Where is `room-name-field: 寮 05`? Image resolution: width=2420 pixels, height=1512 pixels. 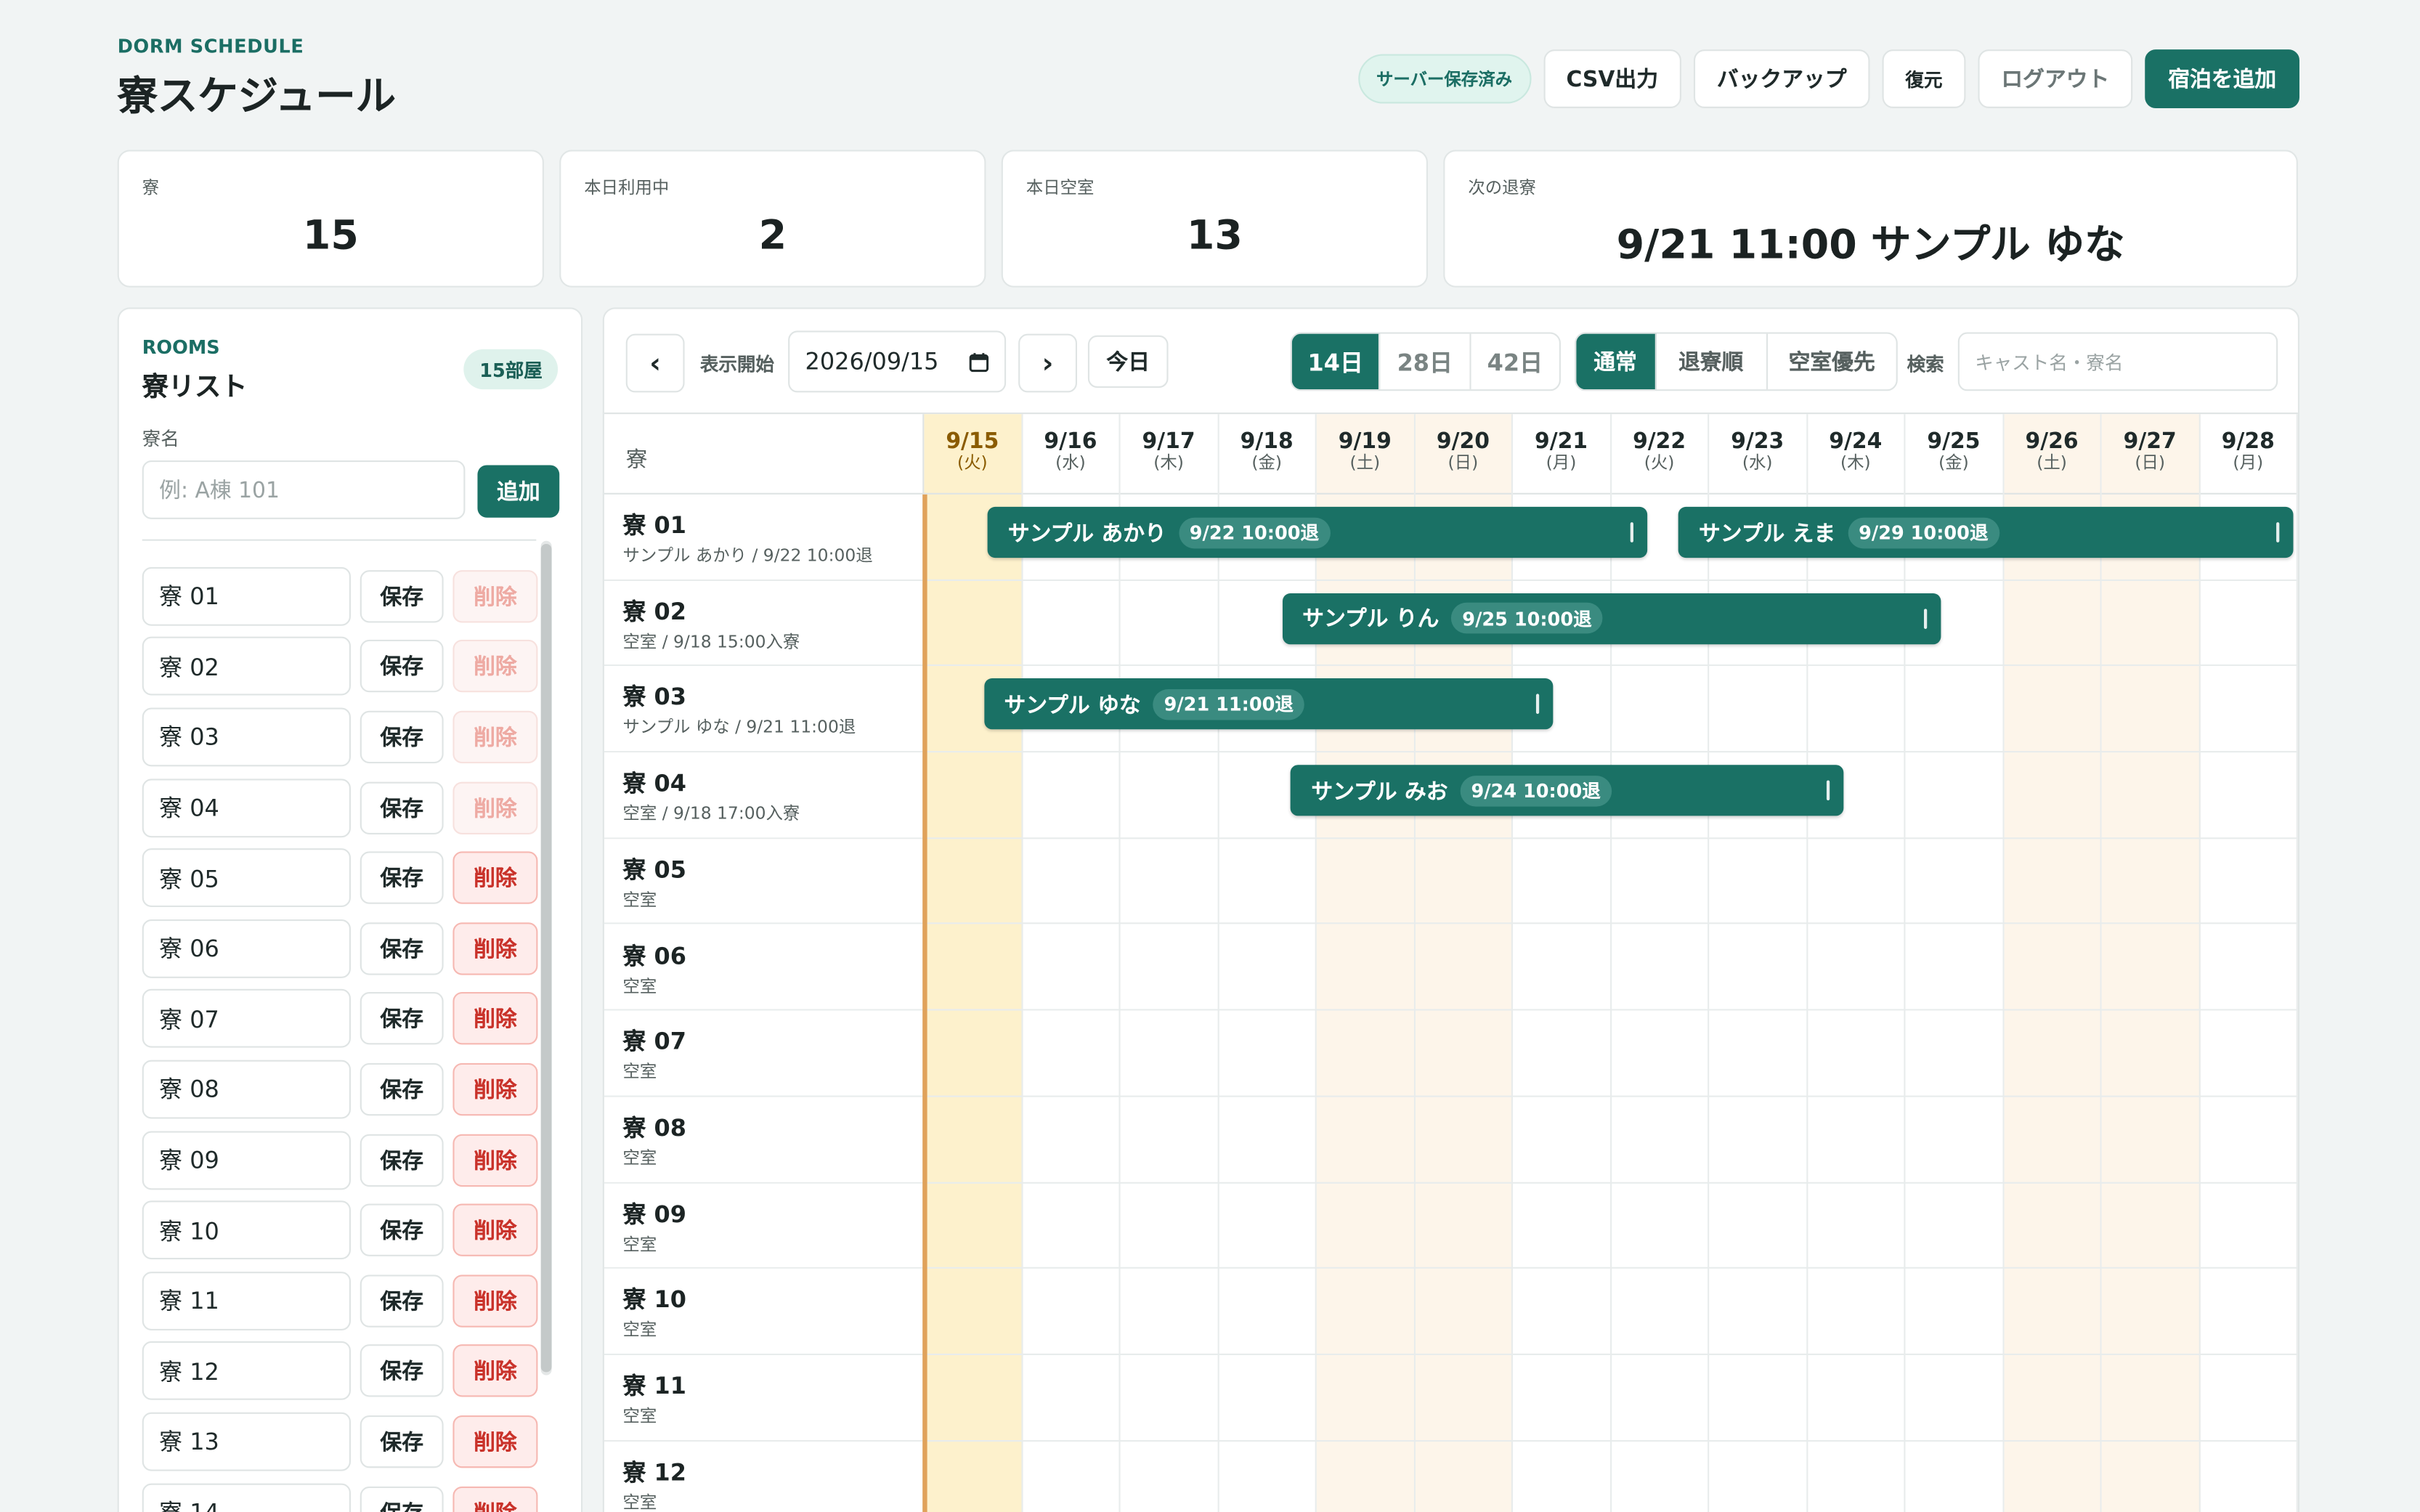
room-name-field: 寮 05 is located at coordinates (246, 878).